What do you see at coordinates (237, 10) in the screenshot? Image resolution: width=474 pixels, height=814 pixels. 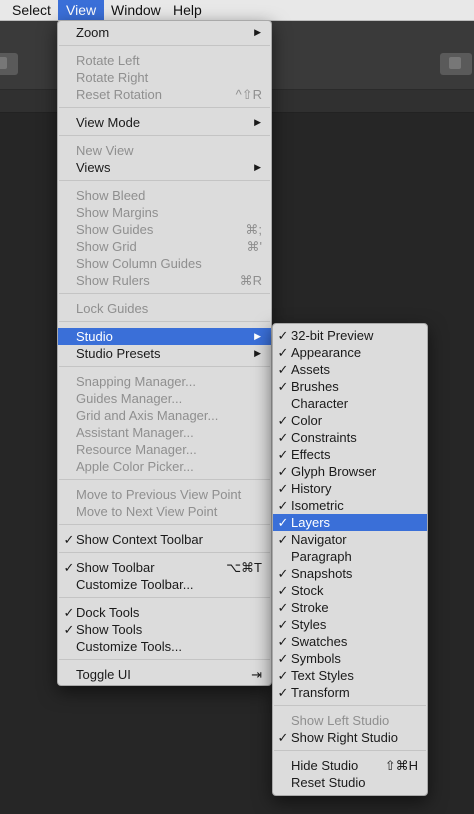 I see `menu-bar: Select View Window Help` at bounding box center [237, 10].